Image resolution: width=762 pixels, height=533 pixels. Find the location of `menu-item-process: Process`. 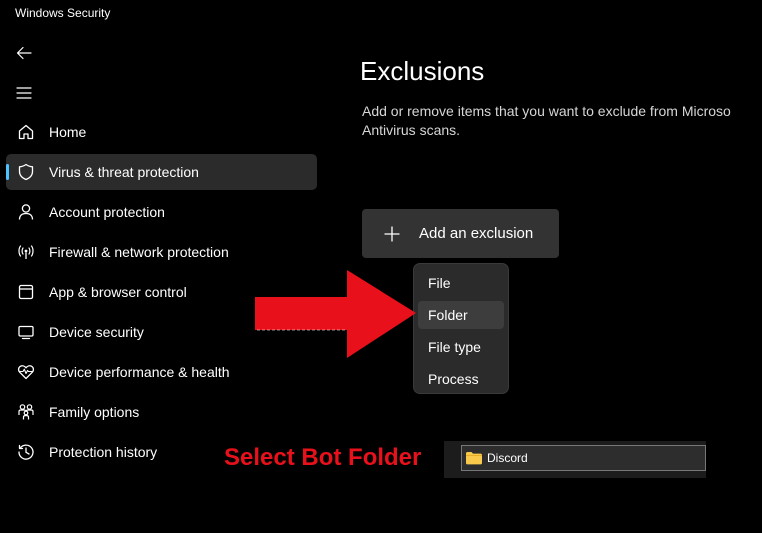

menu-item-process: Process is located at coordinates (461, 379).